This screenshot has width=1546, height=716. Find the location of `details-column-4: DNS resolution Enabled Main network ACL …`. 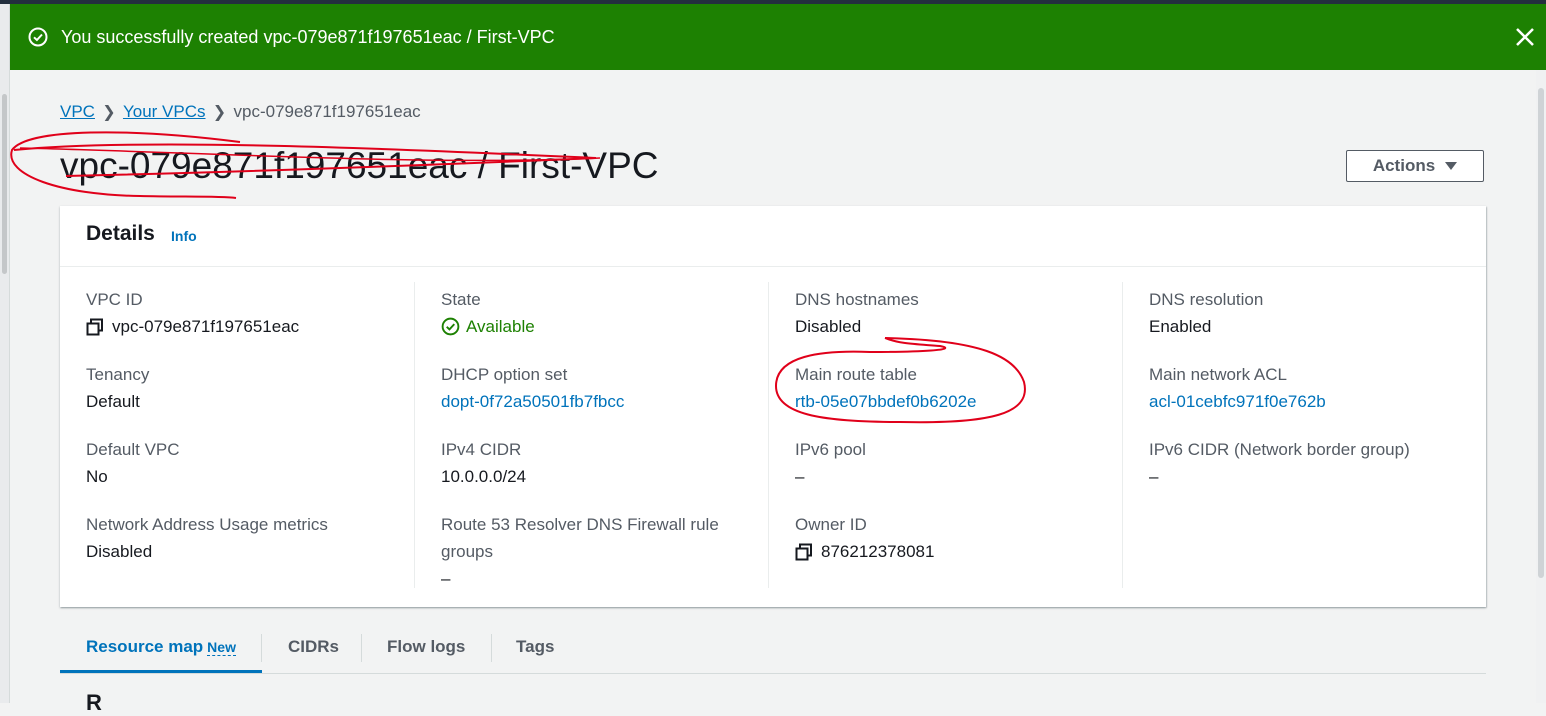

details-column-4: DNS resolution Enabled Main network ACL … is located at coordinates (1299, 435).